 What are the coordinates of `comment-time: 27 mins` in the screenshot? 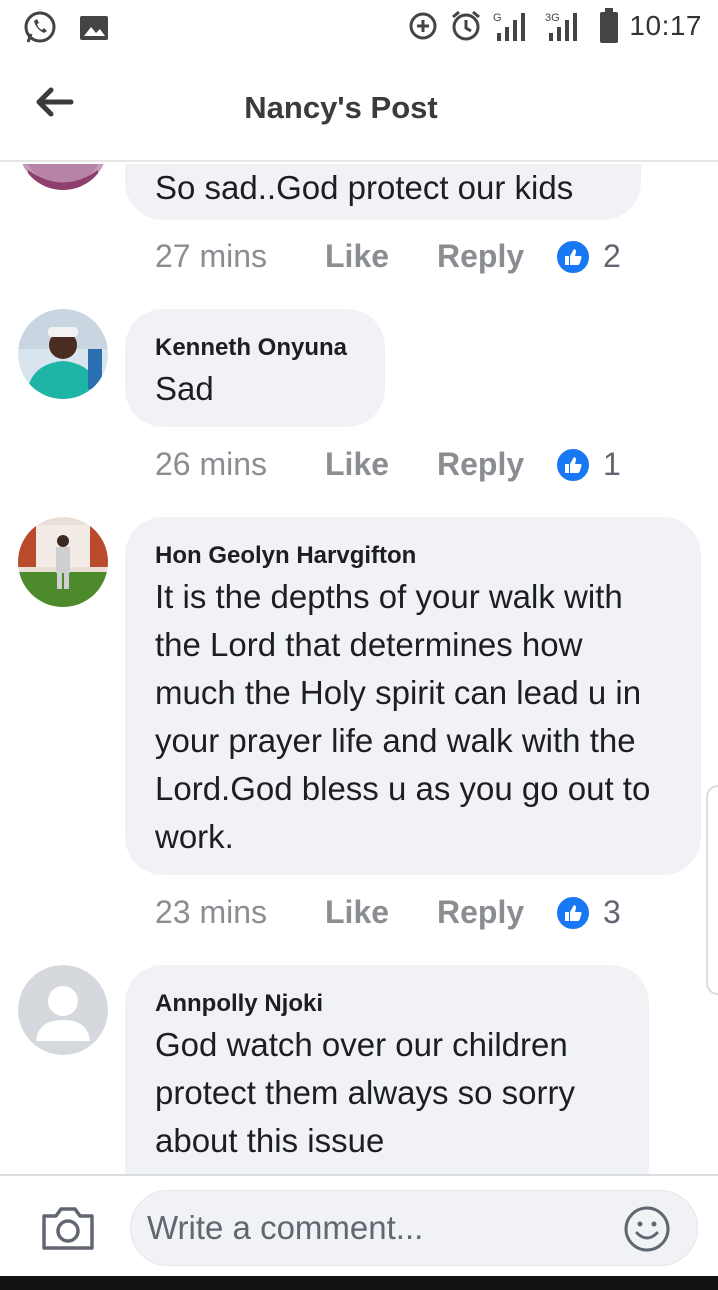 It's located at (211, 256).